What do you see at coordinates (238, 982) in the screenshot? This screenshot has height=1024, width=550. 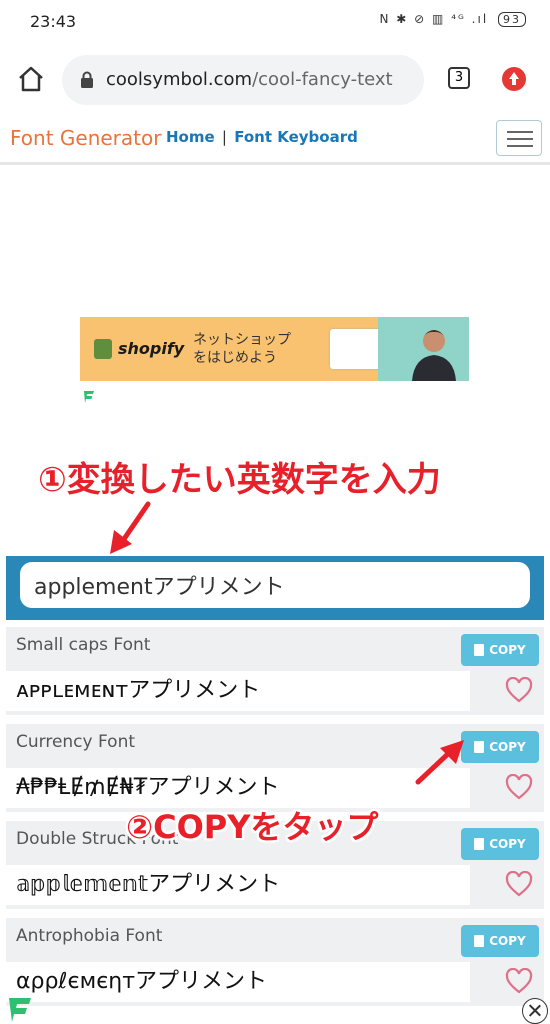 I see `font-result: αρρℓємєηтアプリメント` at bounding box center [238, 982].